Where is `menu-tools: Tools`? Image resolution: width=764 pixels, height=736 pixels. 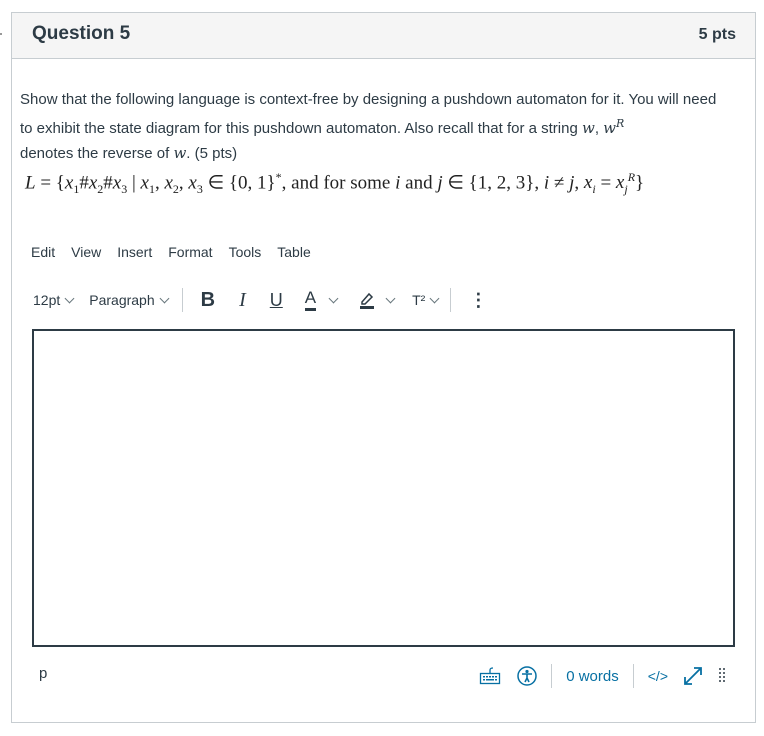 menu-tools: Tools is located at coordinates (245, 252).